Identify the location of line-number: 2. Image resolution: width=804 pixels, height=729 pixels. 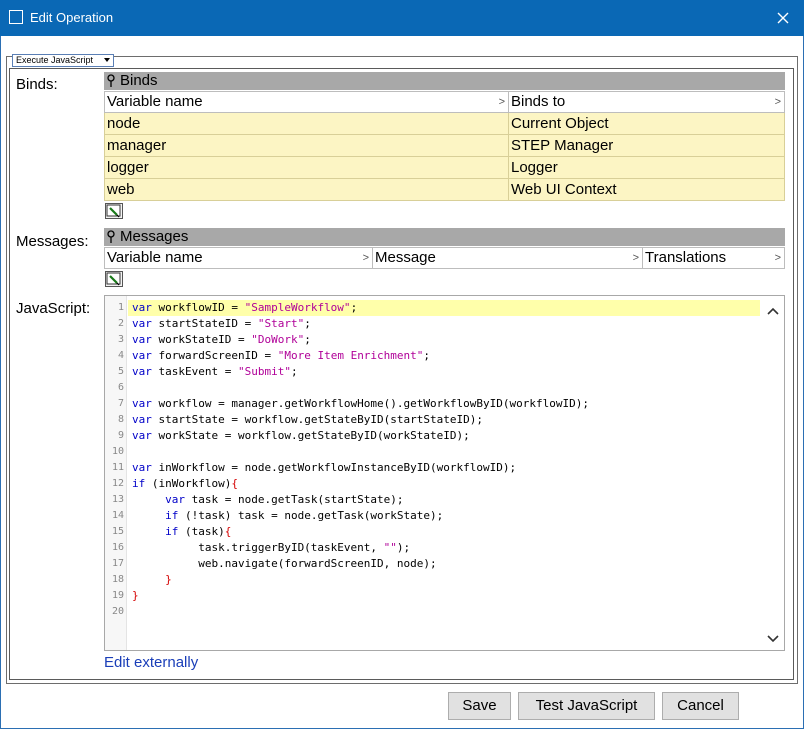
(120, 323).